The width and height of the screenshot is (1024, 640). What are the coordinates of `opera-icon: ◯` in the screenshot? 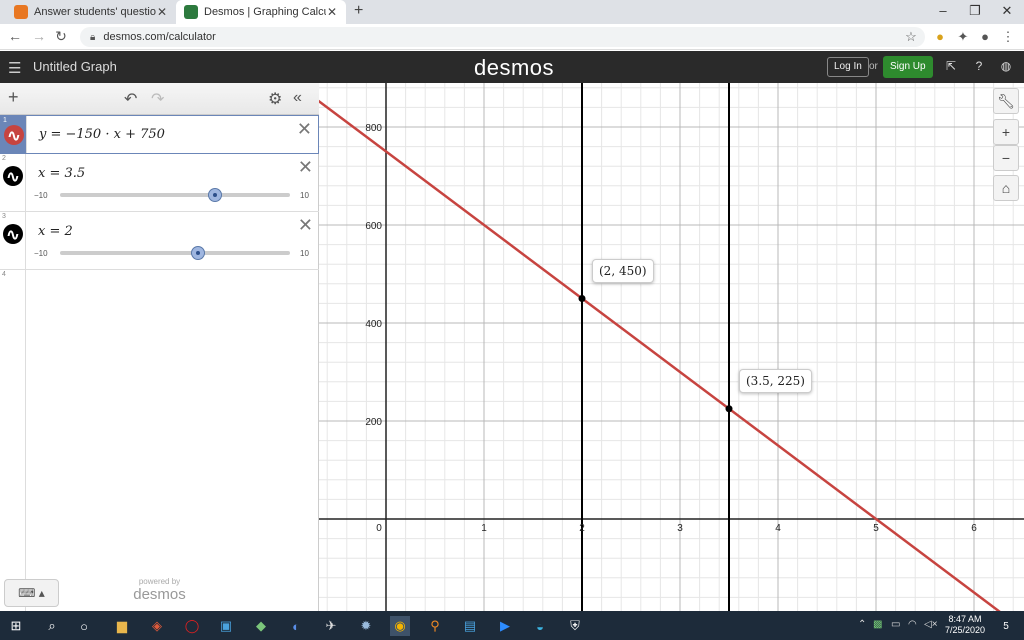 It's located at (192, 626).